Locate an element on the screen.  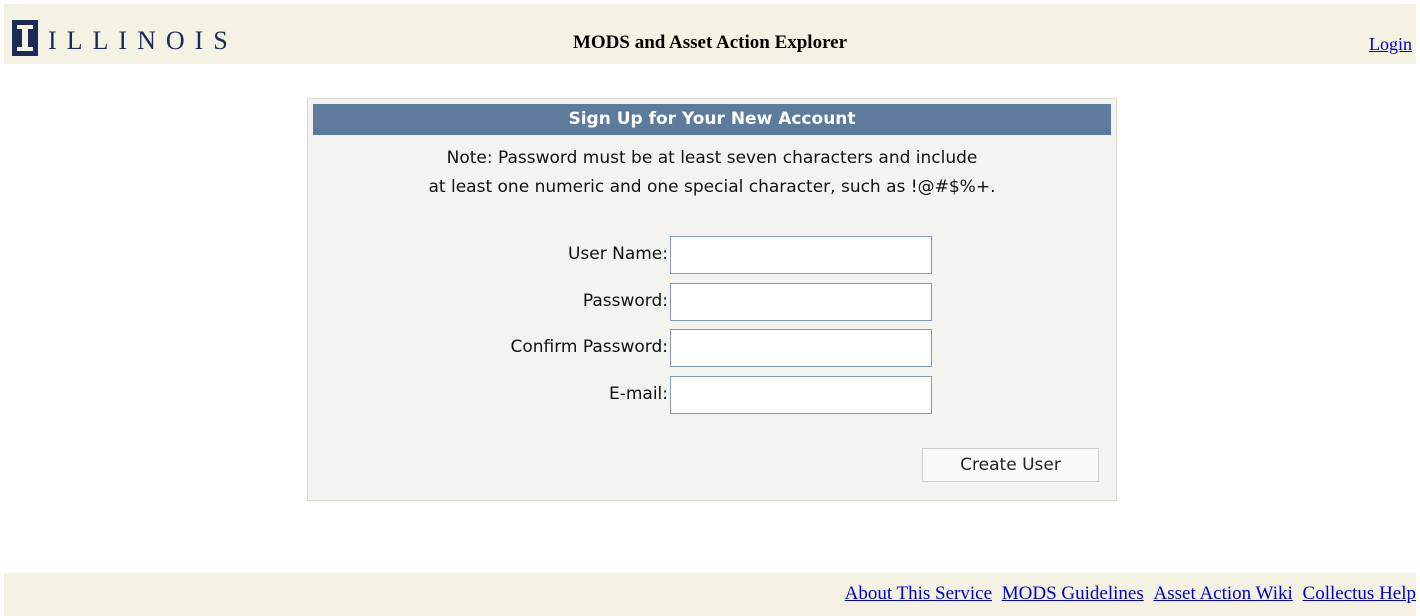
form-row-username: User Name: is located at coordinates (712, 256).